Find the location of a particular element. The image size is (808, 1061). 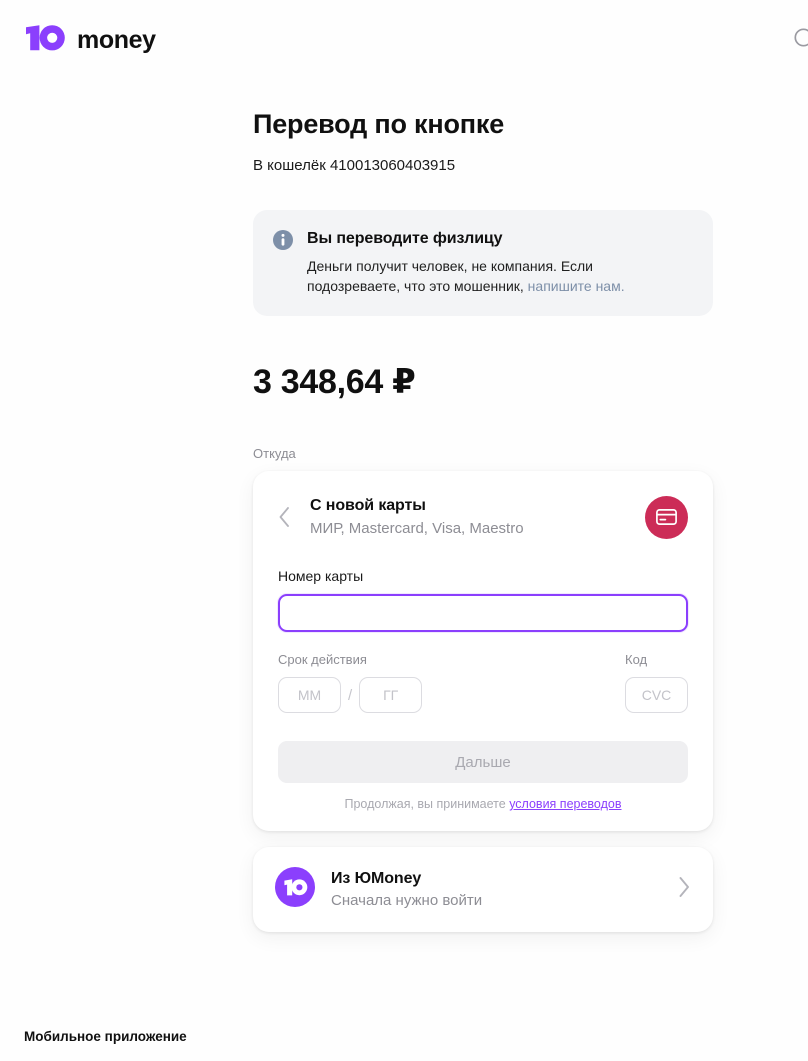

submit-button: Дальше is located at coordinates (483, 762).